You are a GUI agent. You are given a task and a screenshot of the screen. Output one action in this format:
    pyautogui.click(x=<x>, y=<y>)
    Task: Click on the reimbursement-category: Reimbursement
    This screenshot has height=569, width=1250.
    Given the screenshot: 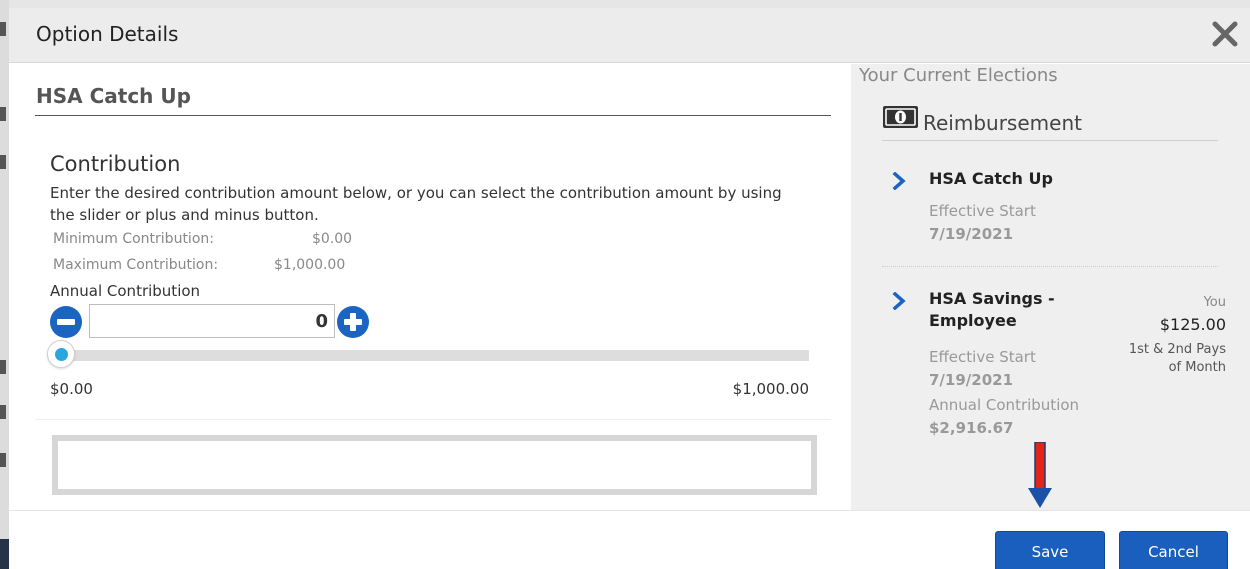 What is the action you would take?
    pyautogui.click(x=1002, y=123)
    